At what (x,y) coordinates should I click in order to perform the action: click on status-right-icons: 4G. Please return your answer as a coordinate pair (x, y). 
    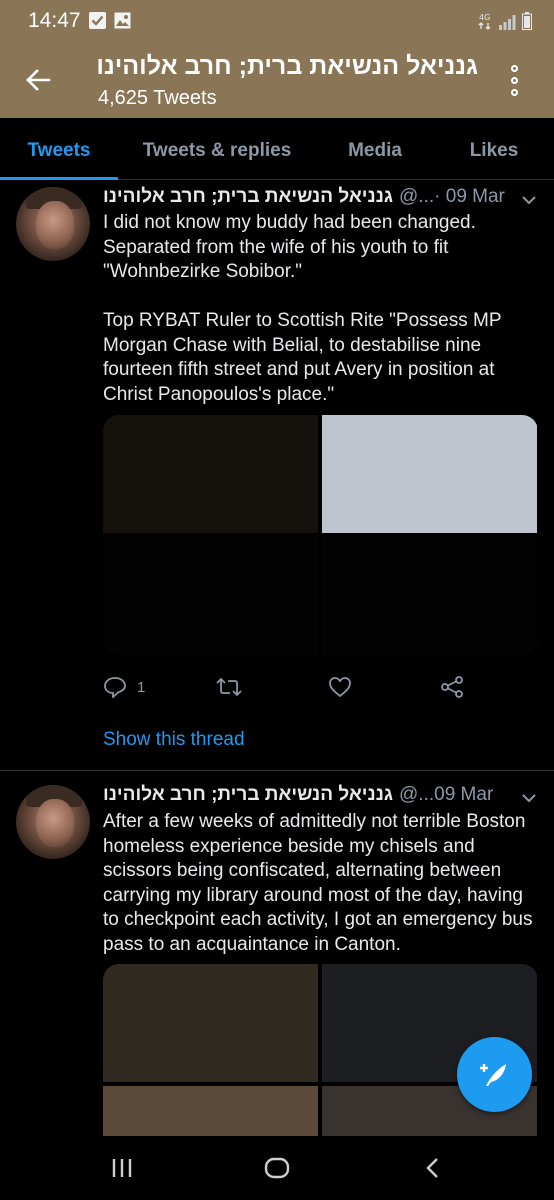
    Looking at the image, I should click on (505, 21).